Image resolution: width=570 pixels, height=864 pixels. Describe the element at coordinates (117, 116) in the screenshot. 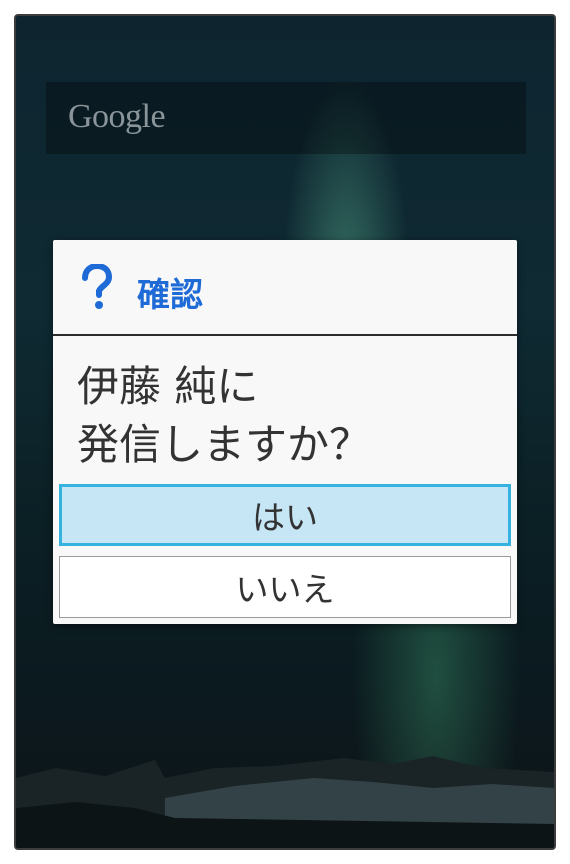

I see `google-logo: Google` at that location.